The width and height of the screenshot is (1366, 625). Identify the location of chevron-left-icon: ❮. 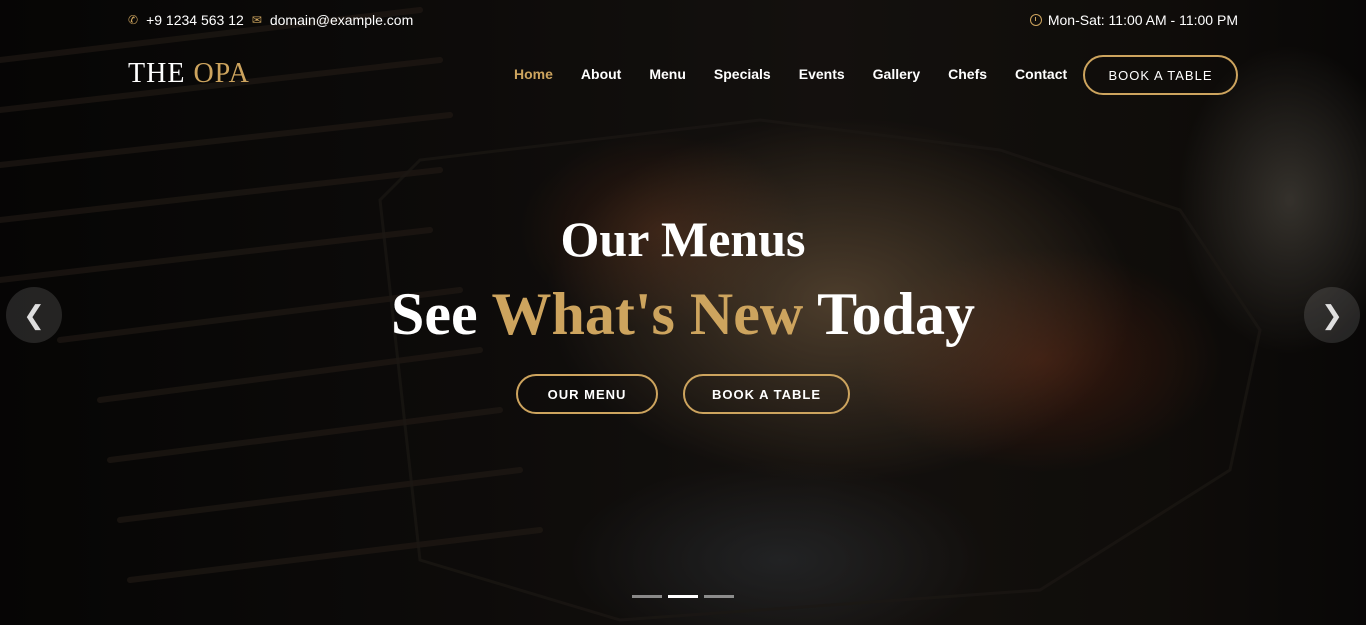
(34, 314).